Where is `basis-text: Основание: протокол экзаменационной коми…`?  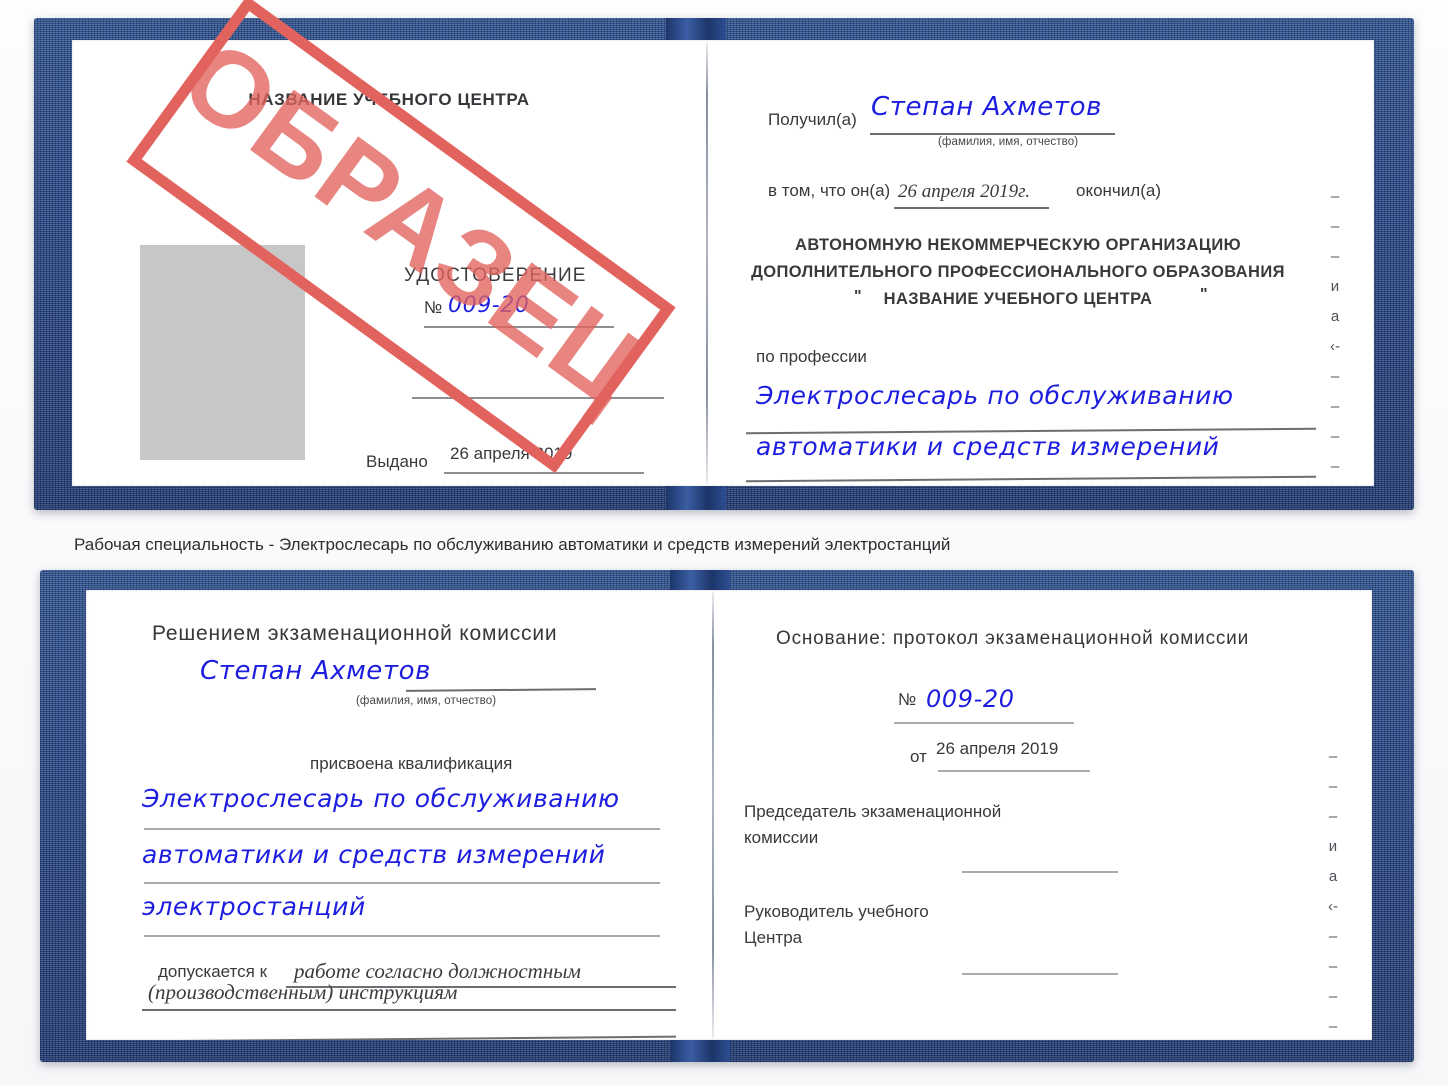
basis-text: Основание: протокол экзаменационной коми… is located at coordinates (1013, 638).